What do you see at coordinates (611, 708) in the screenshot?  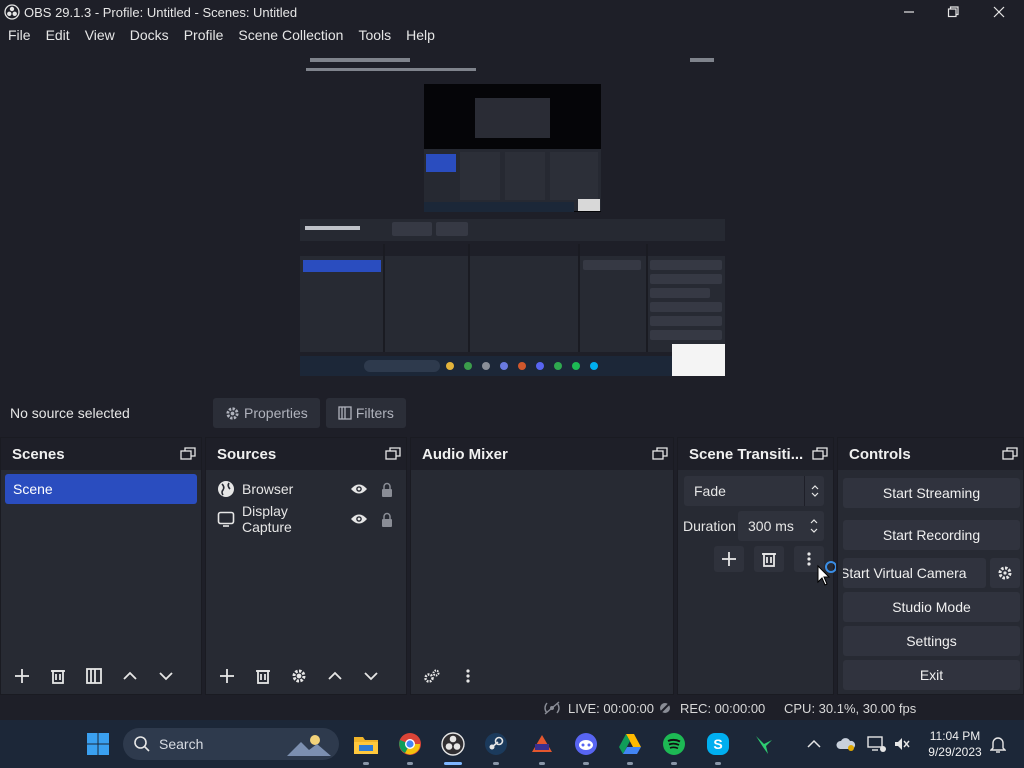 I see `live-time: LIVE: 00:00:00` at bounding box center [611, 708].